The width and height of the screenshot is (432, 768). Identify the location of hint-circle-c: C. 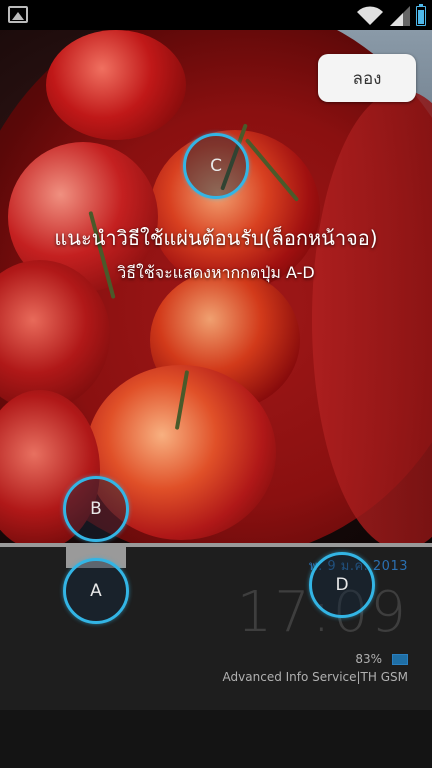
(216, 166).